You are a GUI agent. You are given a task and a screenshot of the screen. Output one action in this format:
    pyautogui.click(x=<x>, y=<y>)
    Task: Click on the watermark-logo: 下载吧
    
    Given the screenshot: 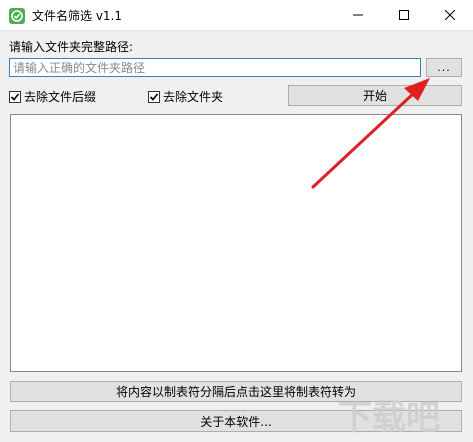 What is the action you would take?
    pyautogui.click(x=404, y=414)
    